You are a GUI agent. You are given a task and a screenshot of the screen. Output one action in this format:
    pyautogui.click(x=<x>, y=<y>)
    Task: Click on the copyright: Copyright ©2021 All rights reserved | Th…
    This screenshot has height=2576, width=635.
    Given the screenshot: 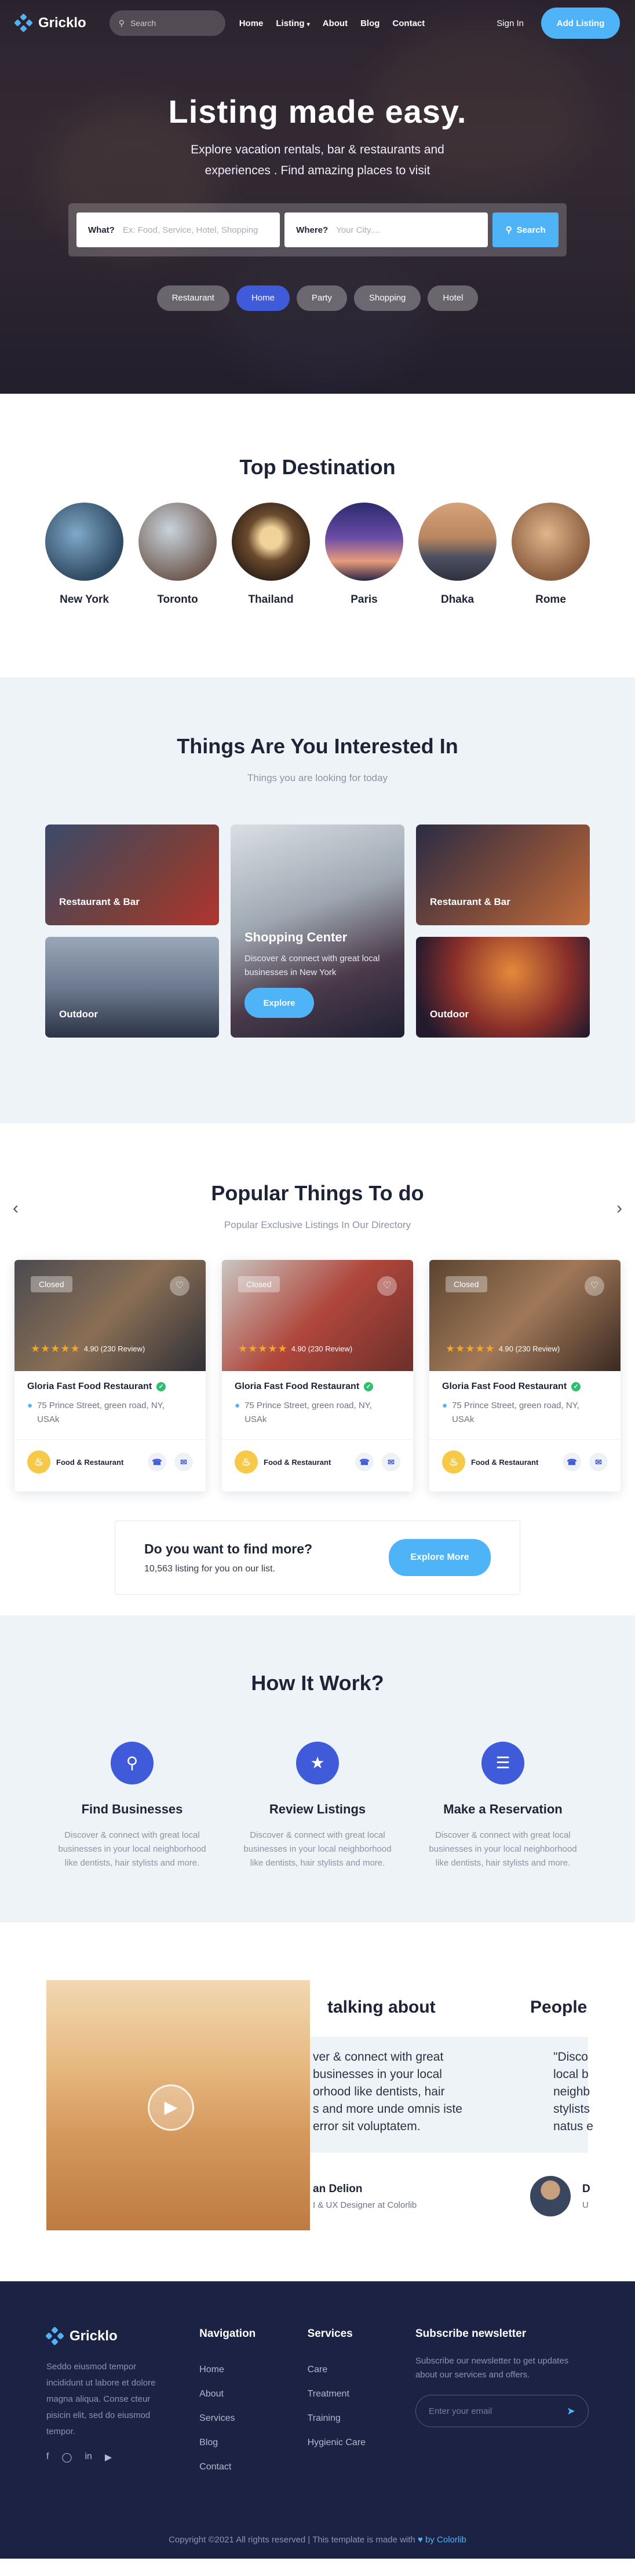 What is the action you would take?
    pyautogui.click(x=317, y=2540)
    